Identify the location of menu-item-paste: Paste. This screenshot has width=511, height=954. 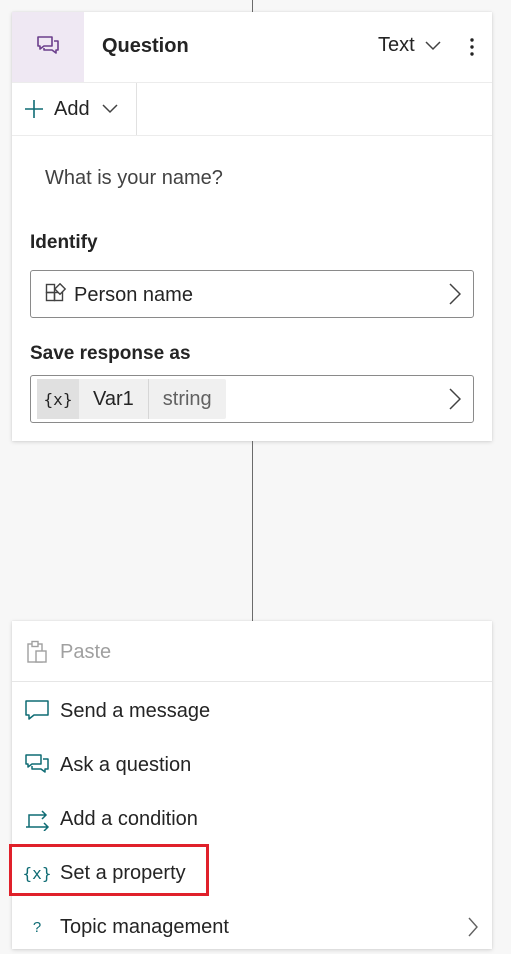
(252, 652).